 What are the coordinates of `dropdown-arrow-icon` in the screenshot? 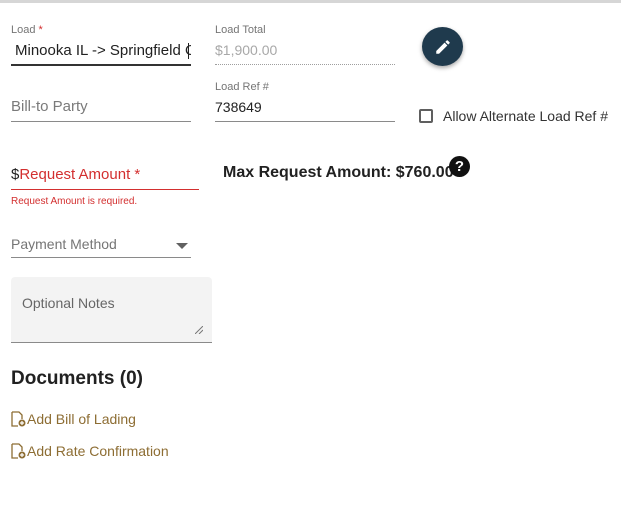 It's located at (182, 246).